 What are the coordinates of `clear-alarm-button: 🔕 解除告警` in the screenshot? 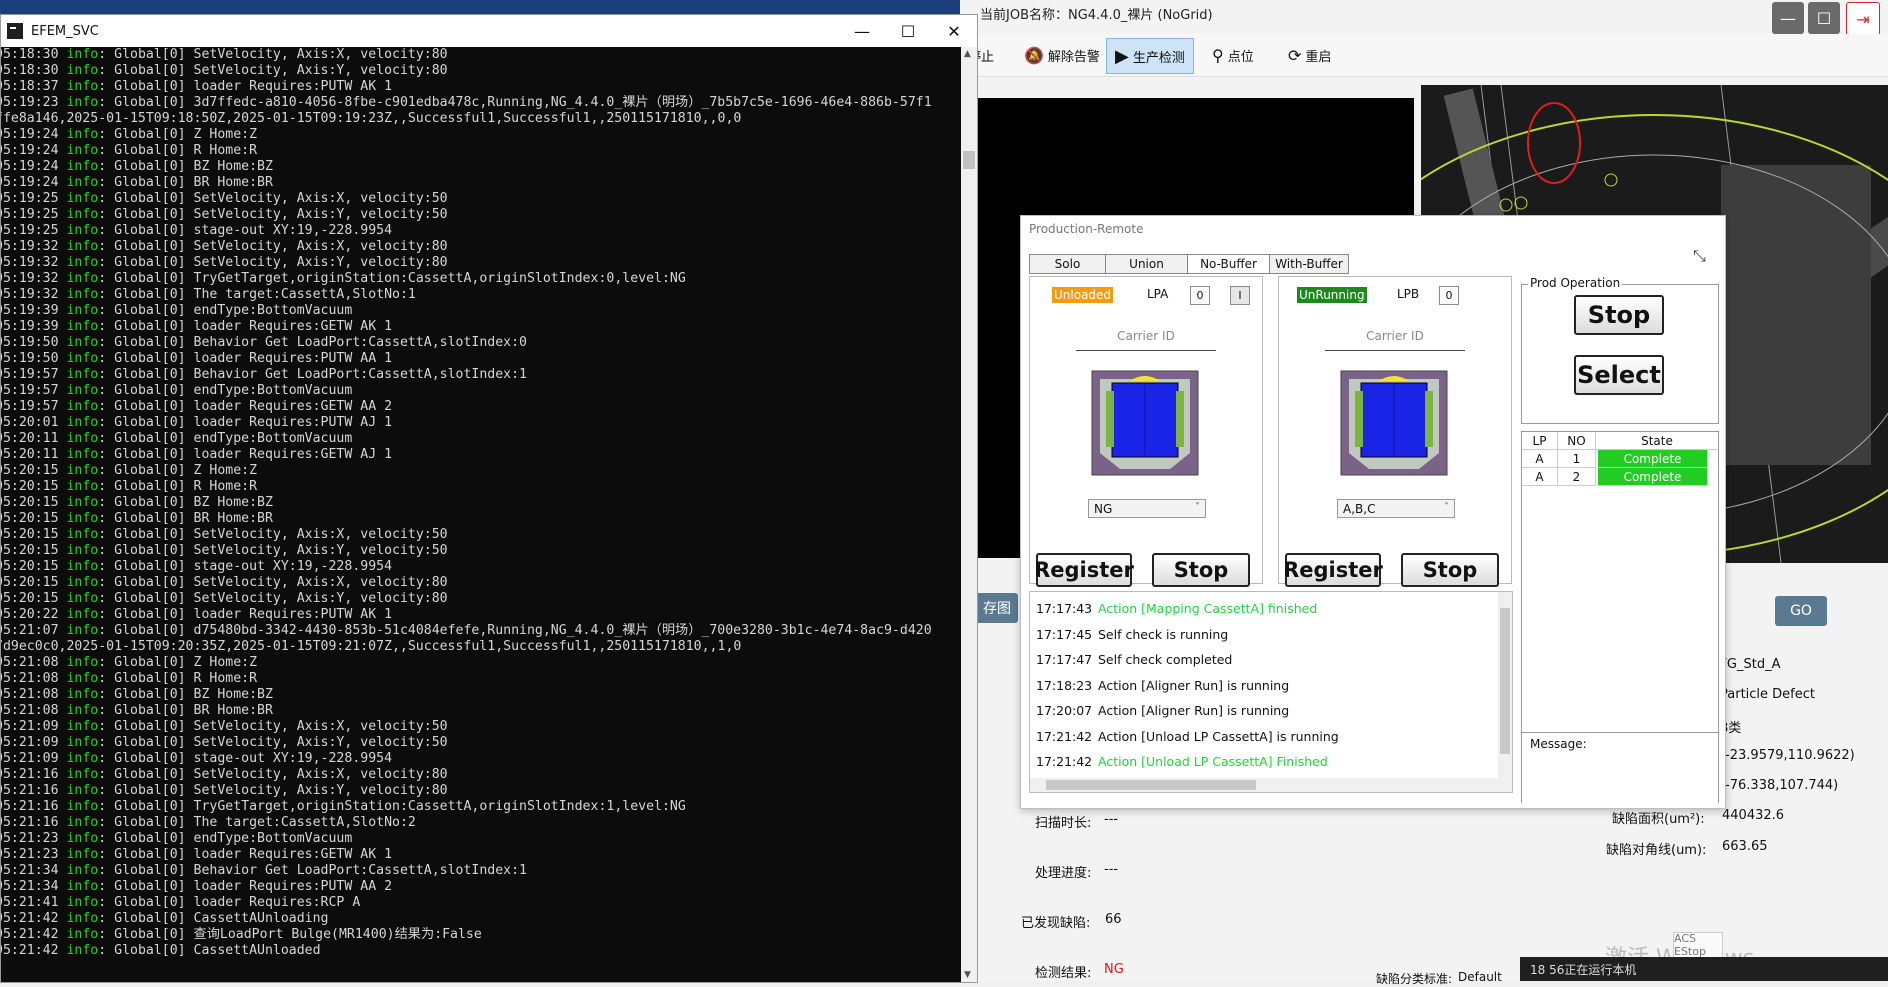 It's located at (1062, 55).